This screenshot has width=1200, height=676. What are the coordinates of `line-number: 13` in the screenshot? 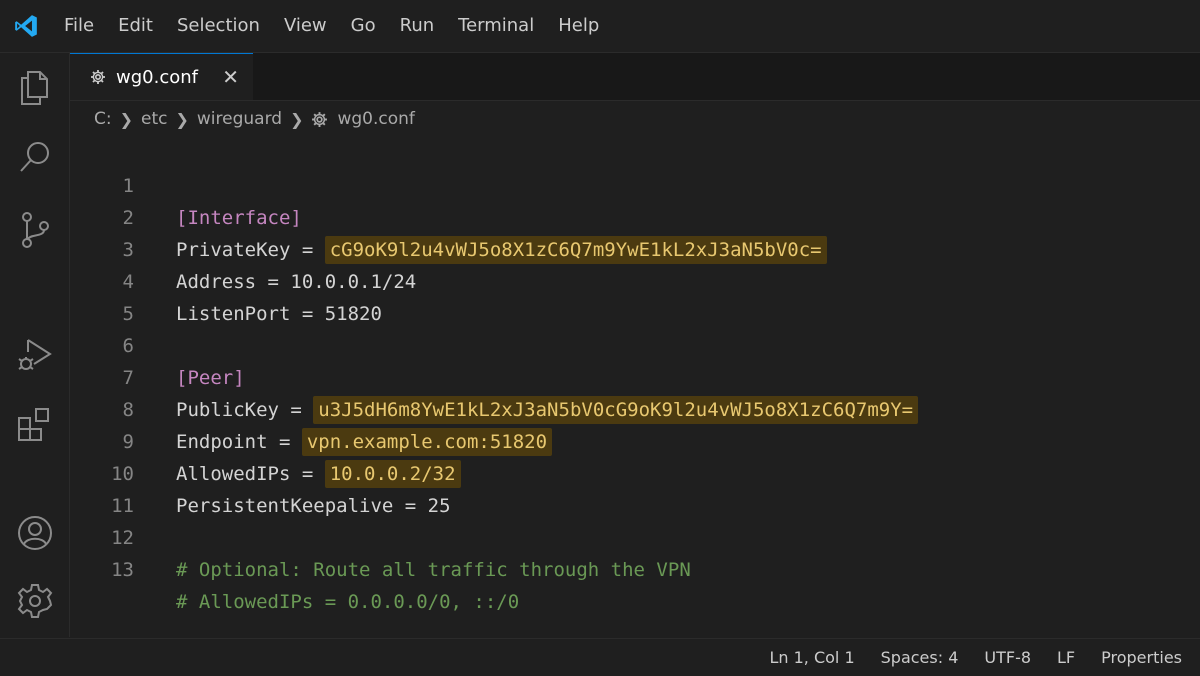 It's located at (122, 570).